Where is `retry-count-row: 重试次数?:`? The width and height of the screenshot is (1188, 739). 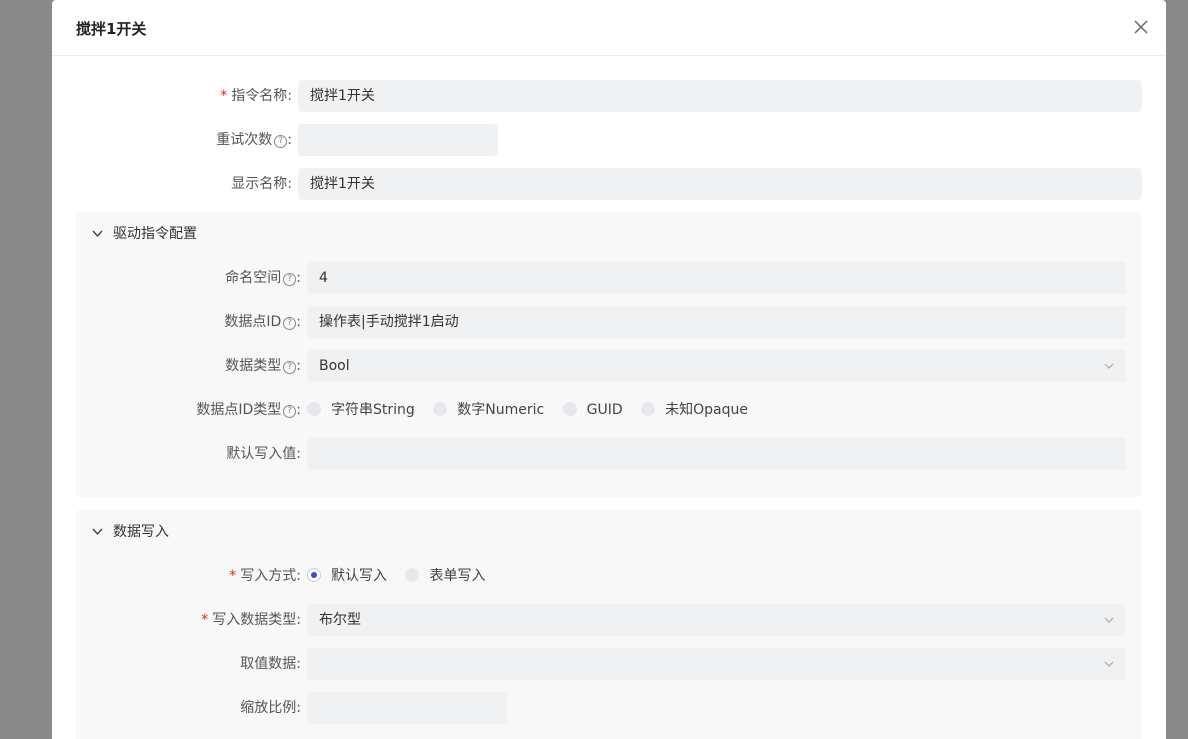
retry-count-row: 重试次数?: is located at coordinates (609, 140).